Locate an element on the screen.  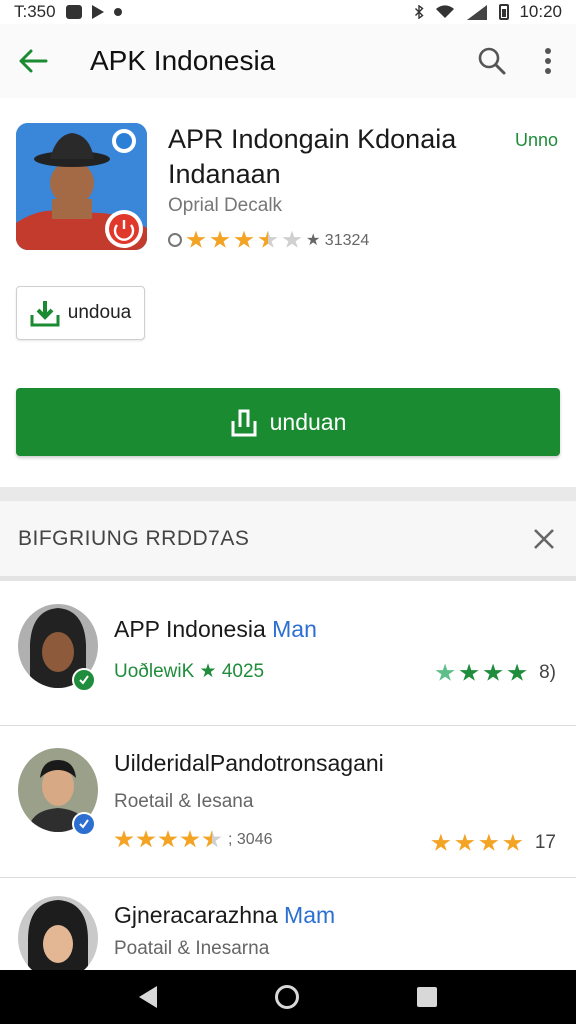
item-right-text: 8) is located at coordinates (547, 672).